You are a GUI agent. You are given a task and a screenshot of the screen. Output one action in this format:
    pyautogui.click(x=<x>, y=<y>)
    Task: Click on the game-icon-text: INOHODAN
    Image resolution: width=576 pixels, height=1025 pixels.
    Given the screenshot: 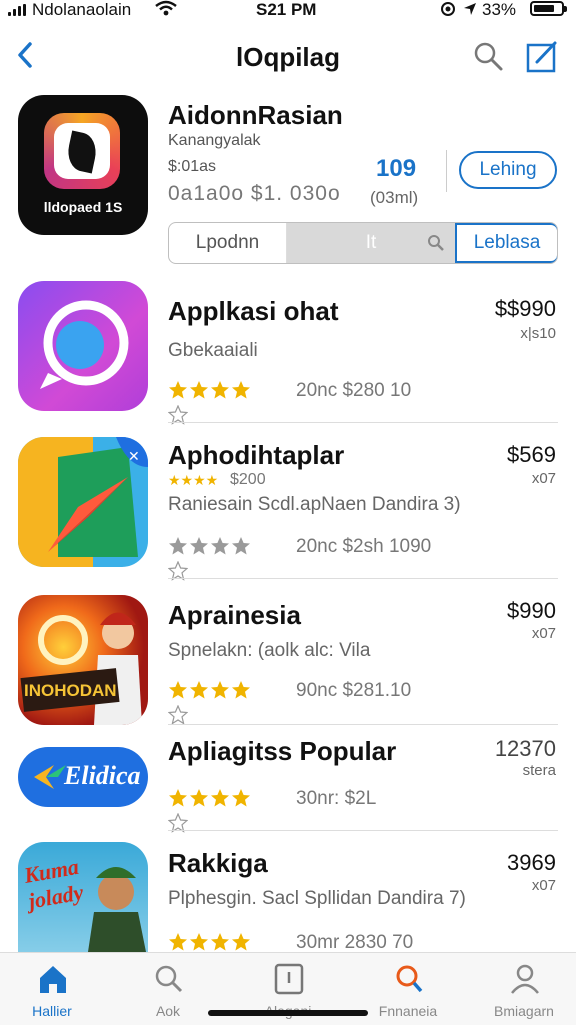 What is the action you would take?
    pyautogui.click(x=70, y=690)
    